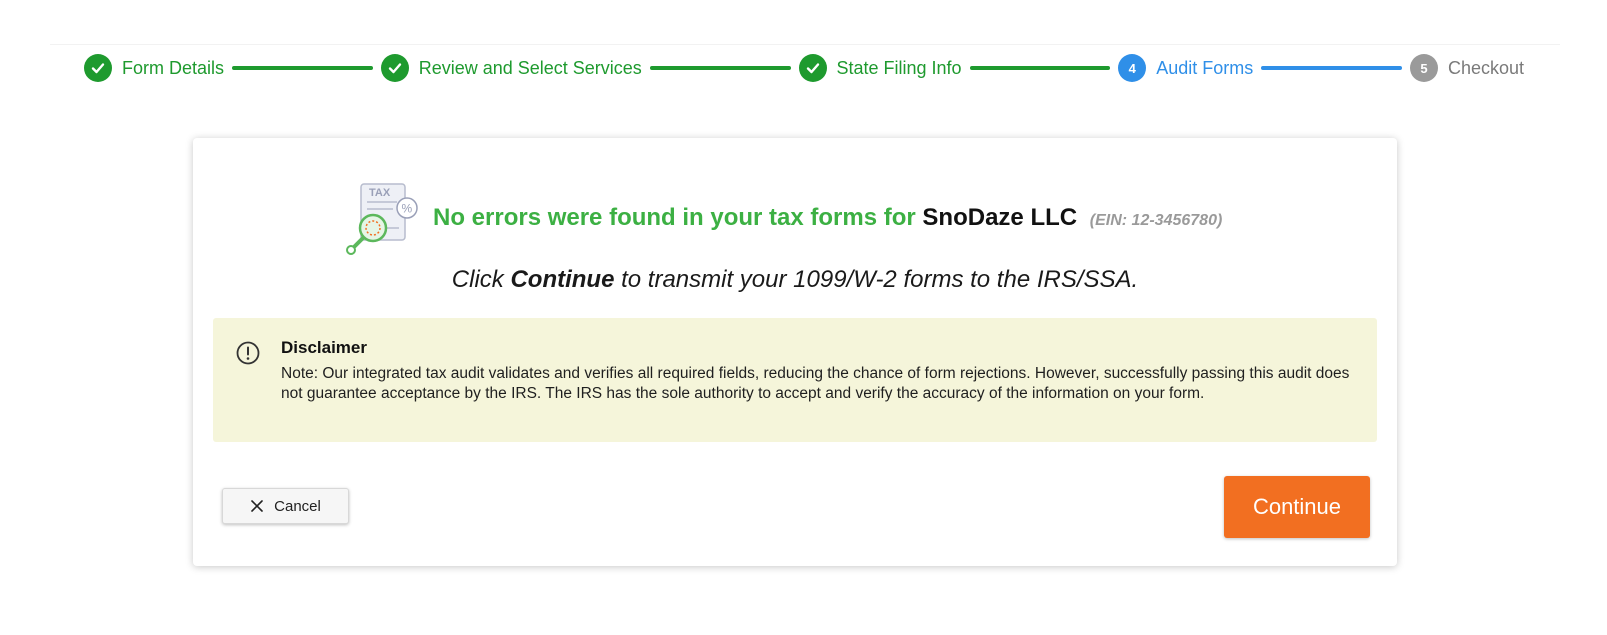  I want to click on continue-button: Continue, so click(1297, 507).